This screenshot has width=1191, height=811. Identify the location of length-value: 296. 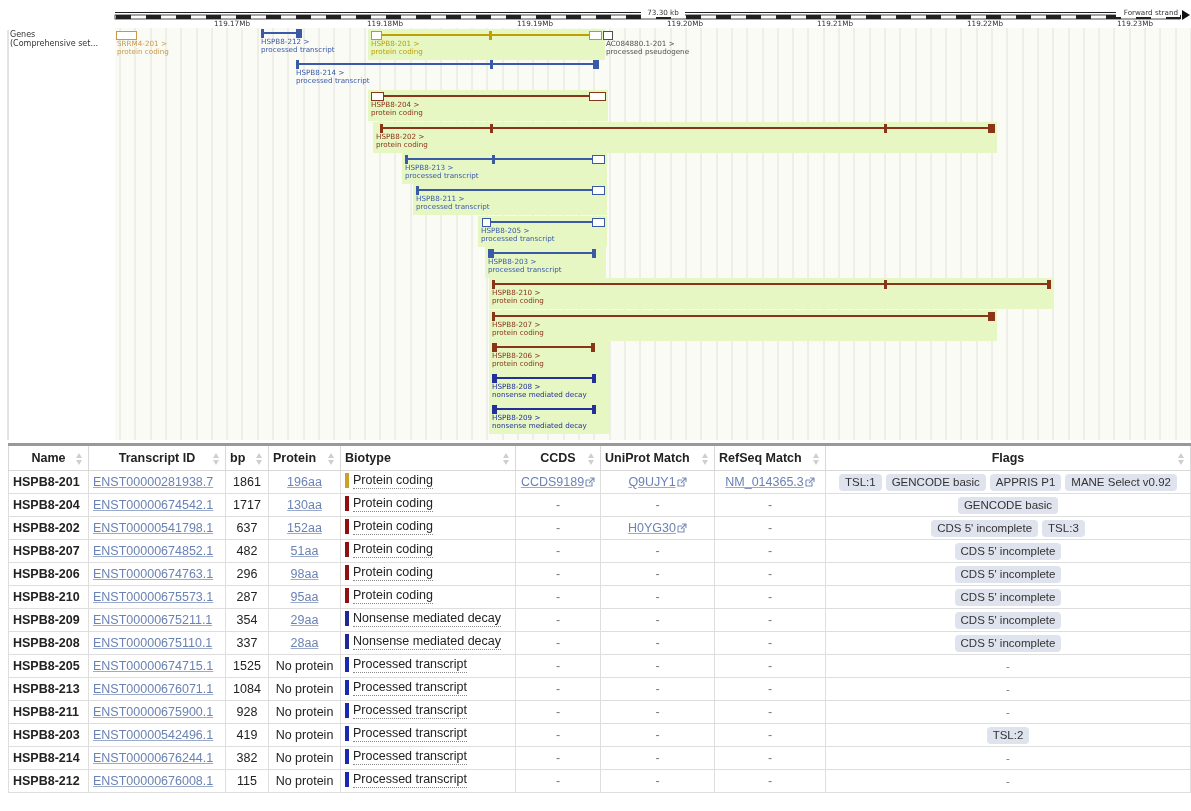
(247, 574).